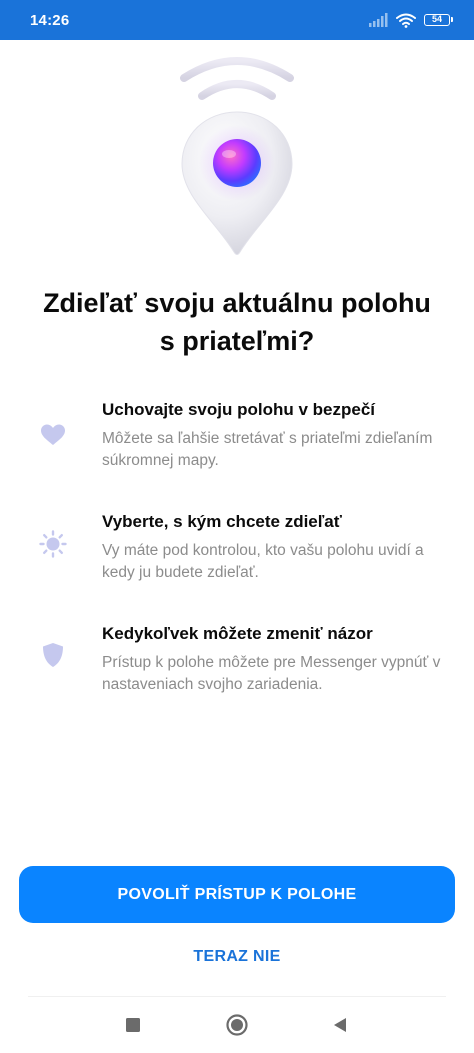  What do you see at coordinates (237, 633) in the screenshot?
I see `feature-title: Kedykoľvek môžete zmeniť názor` at bounding box center [237, 633].